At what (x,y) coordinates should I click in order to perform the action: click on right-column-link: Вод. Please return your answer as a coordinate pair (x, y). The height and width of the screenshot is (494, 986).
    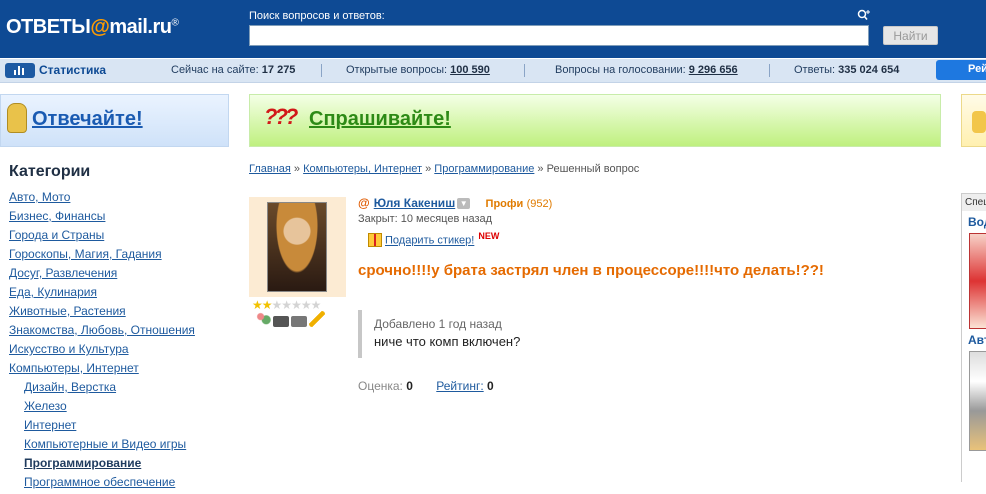
    Looking at the image, I should click on (974, 222).